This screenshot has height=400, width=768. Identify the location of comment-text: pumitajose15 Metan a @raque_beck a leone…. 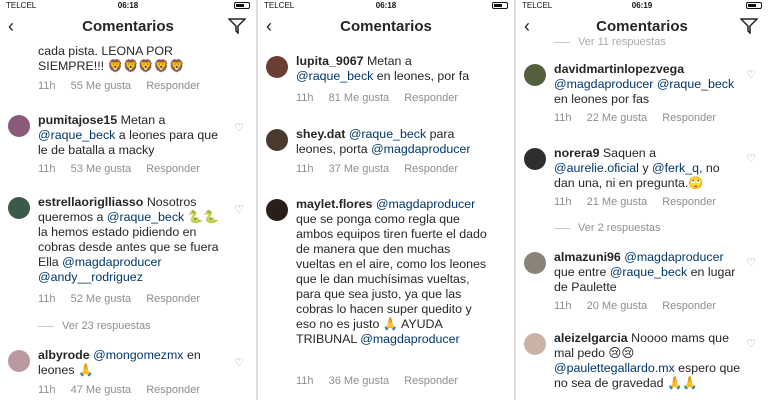
(134, 135).